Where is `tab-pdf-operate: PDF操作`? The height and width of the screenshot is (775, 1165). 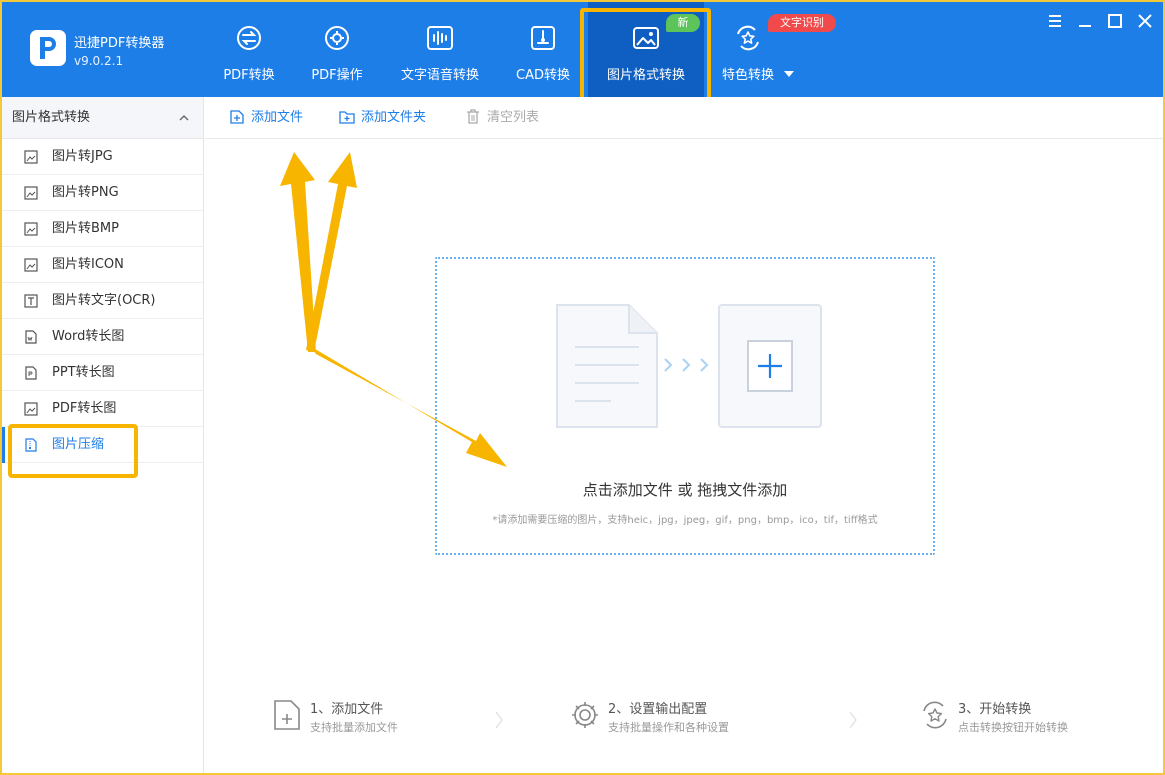
tab-pdf-operate: PDF操作 is located at coordinates (337, 49).